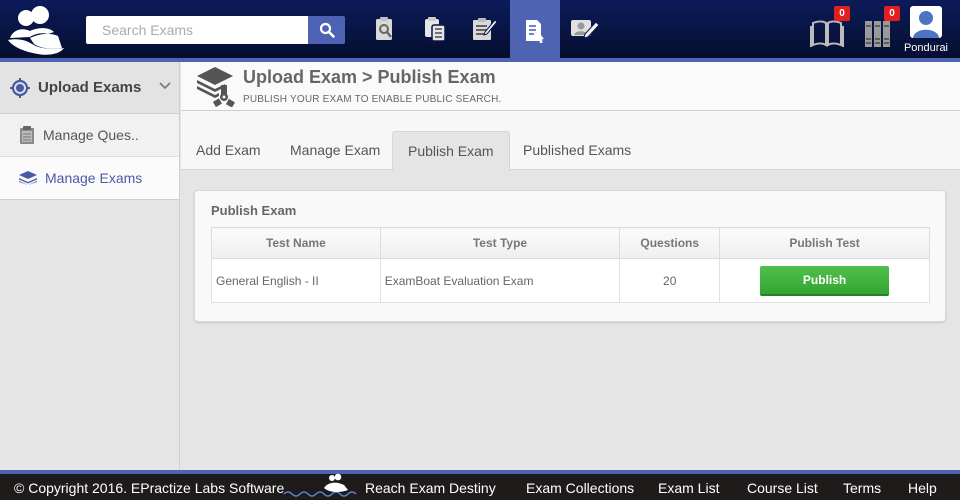 The height and width of the screenshot is (500, 960). Describe the element at coordinates (228, 150) in the screenshot. I see `tab-add-exam: Add Exam` at that location.